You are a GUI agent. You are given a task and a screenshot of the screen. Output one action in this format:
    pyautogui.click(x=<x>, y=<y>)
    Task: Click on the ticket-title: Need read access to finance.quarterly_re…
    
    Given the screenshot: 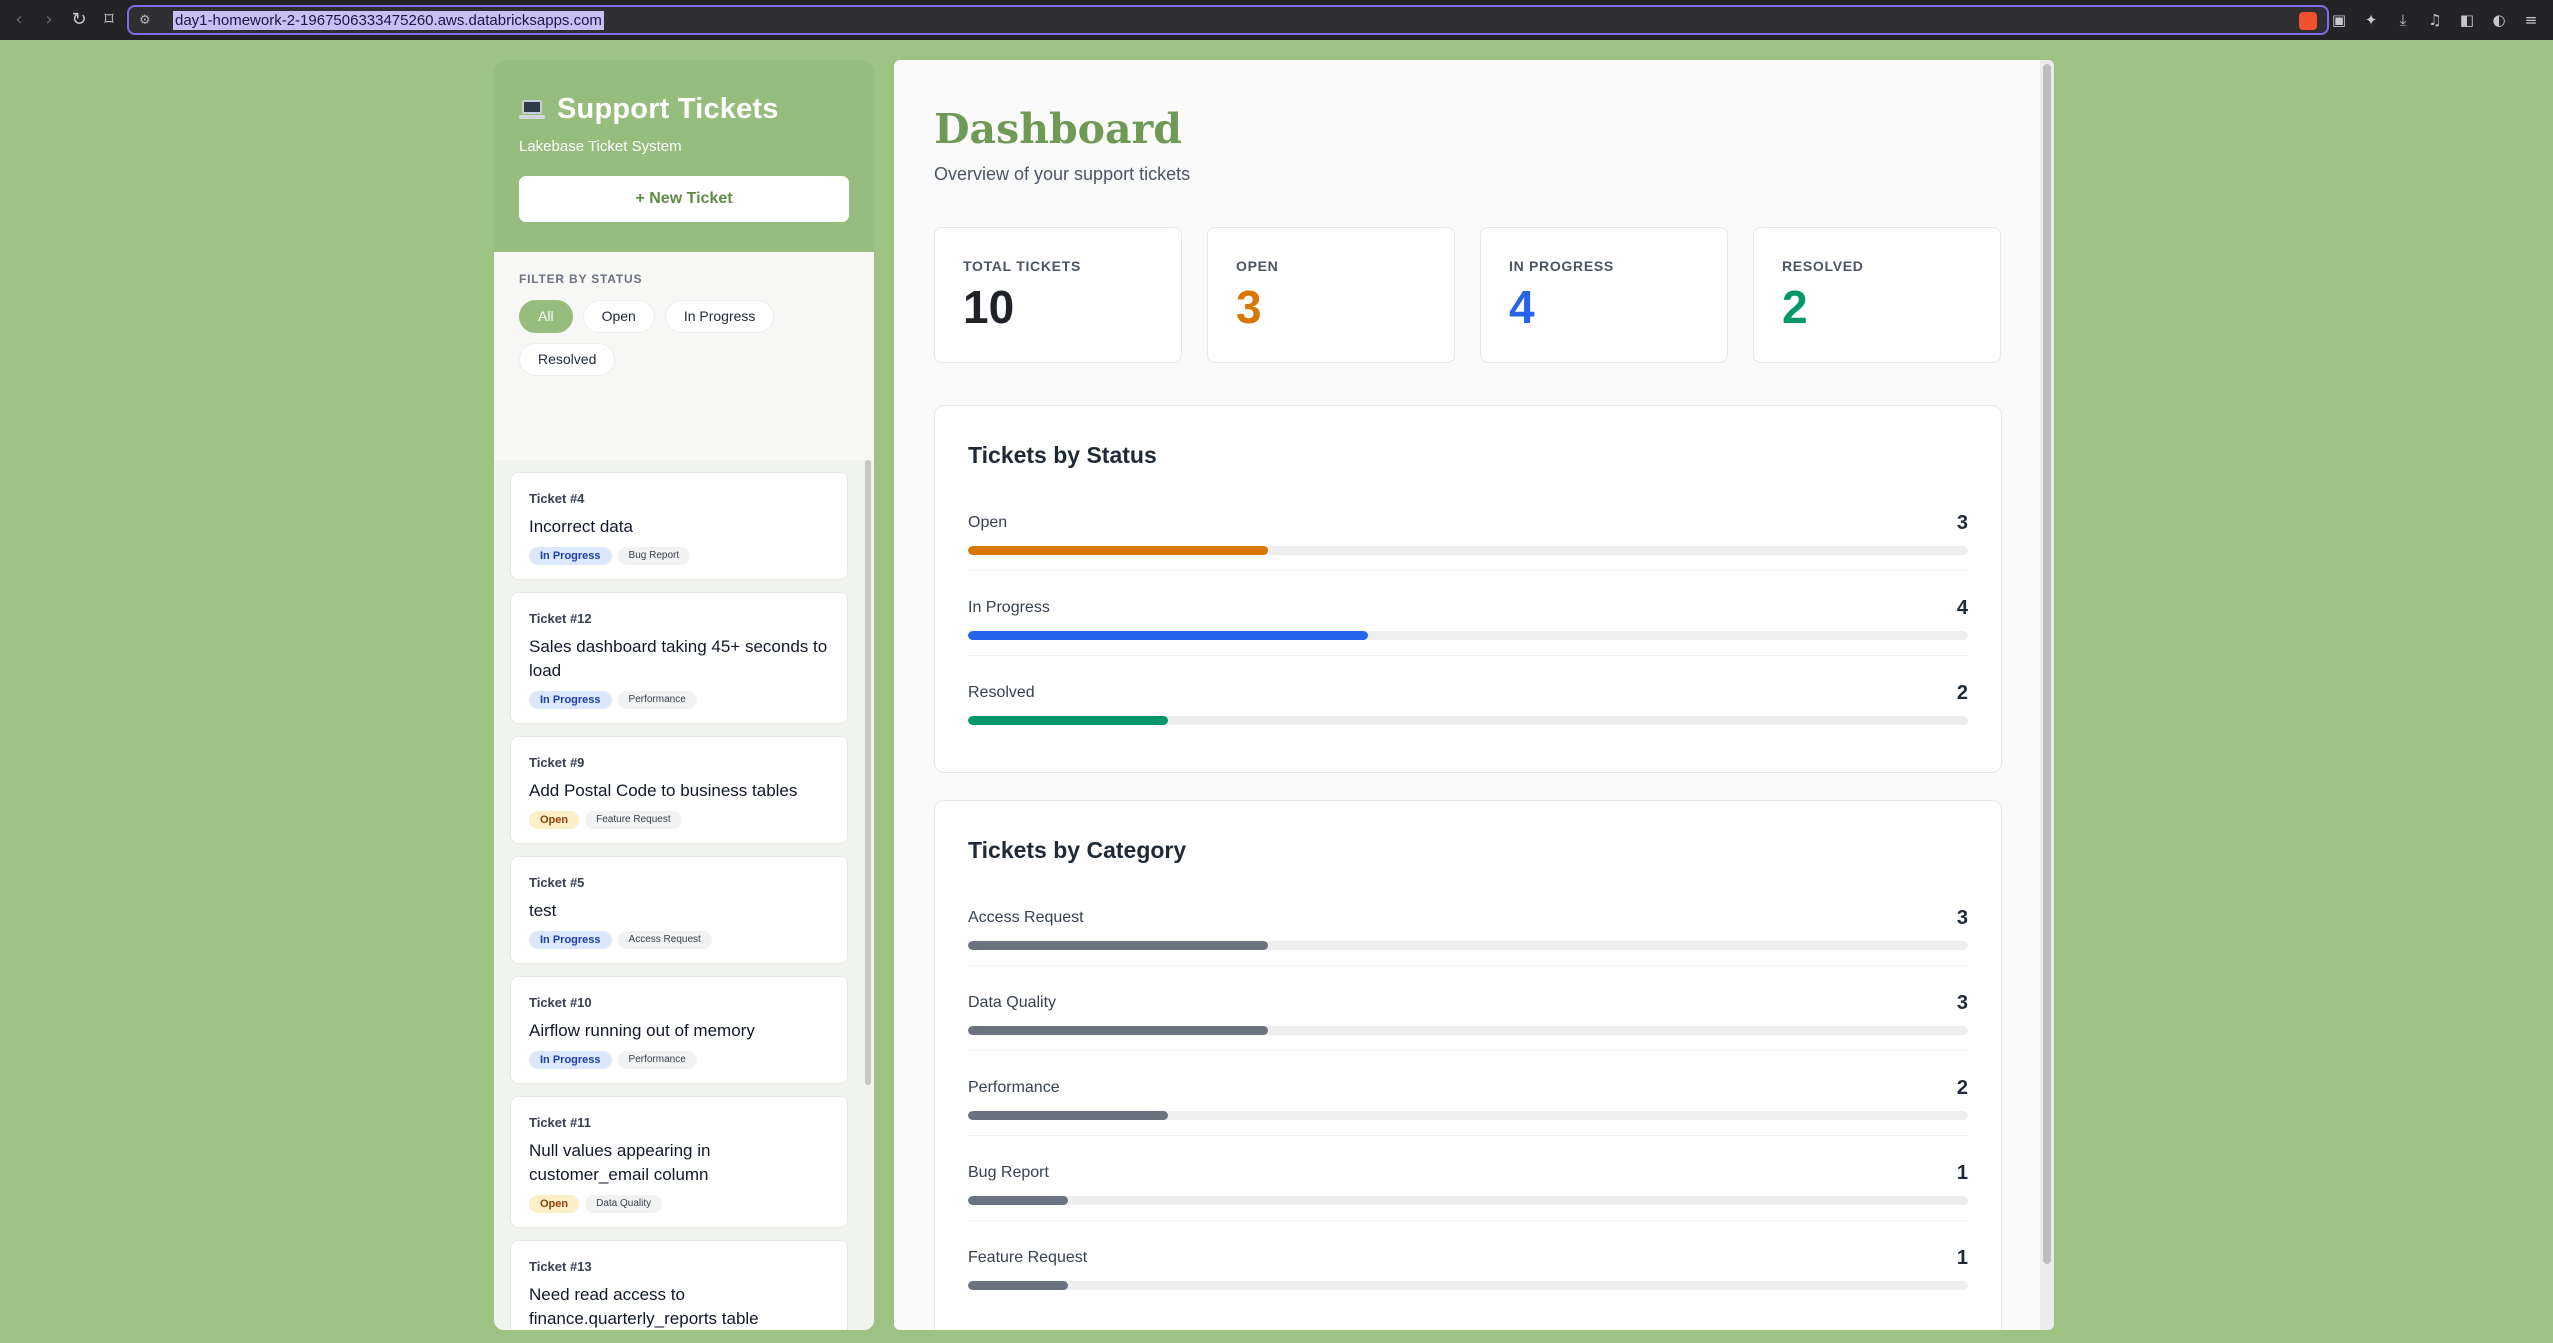 What is the action you would take?
    pyautogui.click(x=644, y=1306)
    